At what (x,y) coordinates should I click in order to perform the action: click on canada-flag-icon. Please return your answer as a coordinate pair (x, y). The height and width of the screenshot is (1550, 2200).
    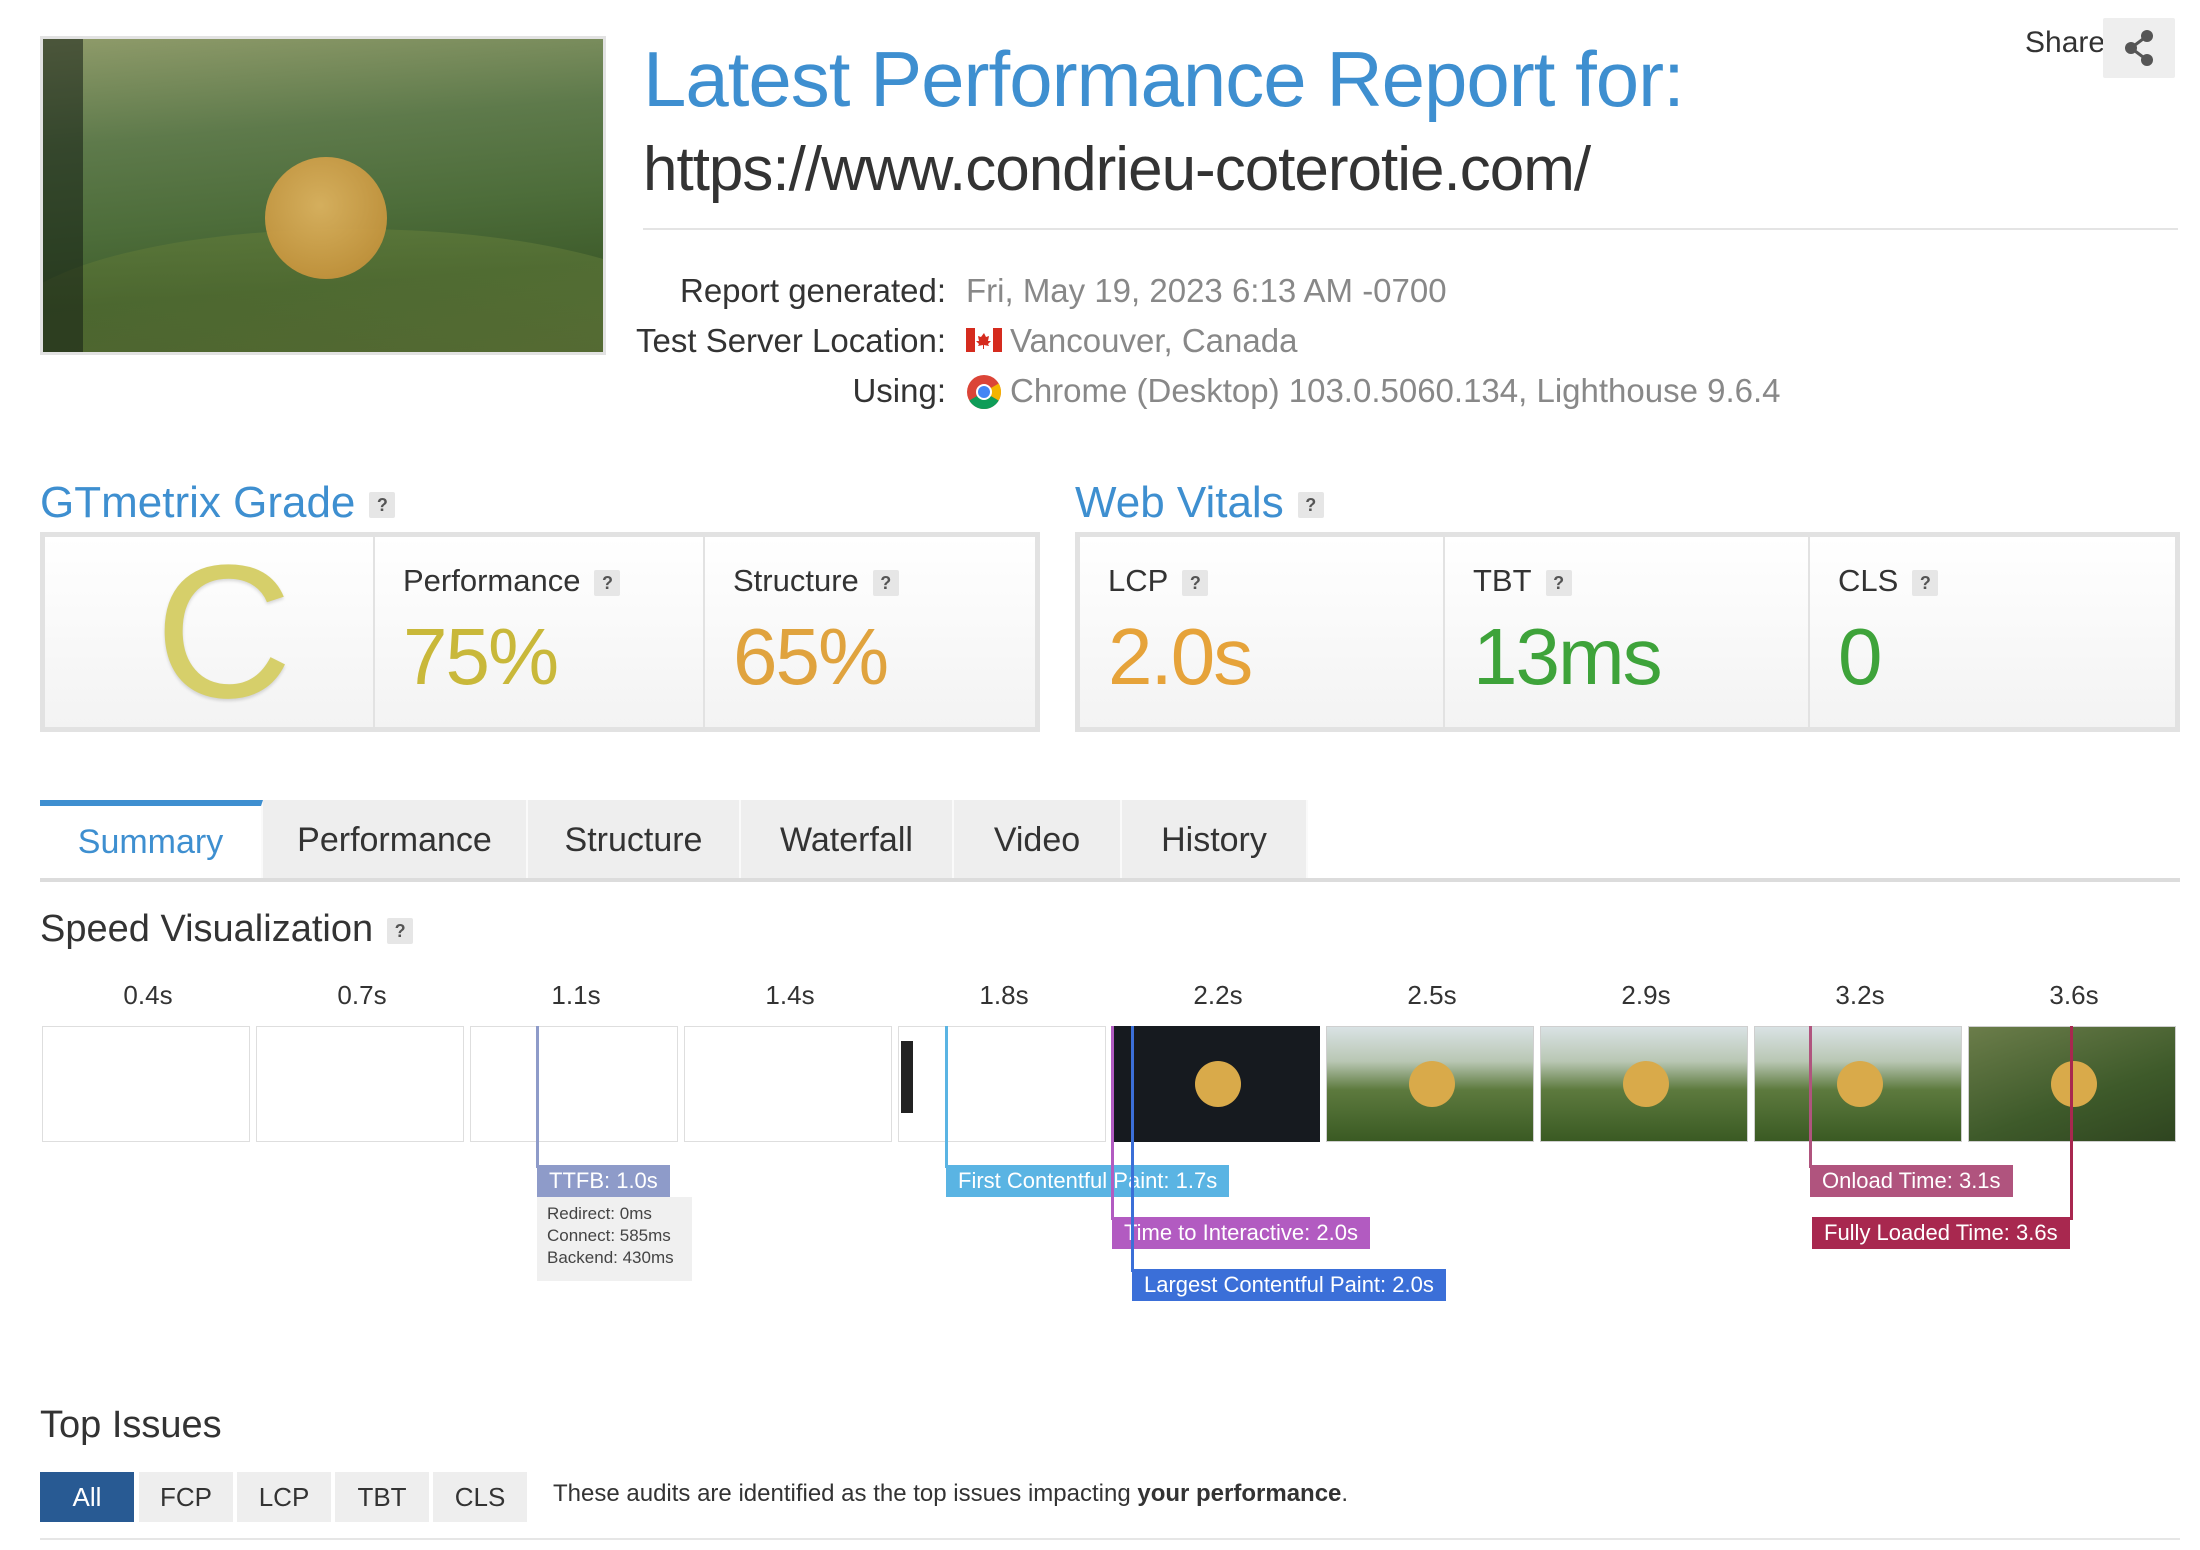
    Looking at the image, I should click on (984, 340).